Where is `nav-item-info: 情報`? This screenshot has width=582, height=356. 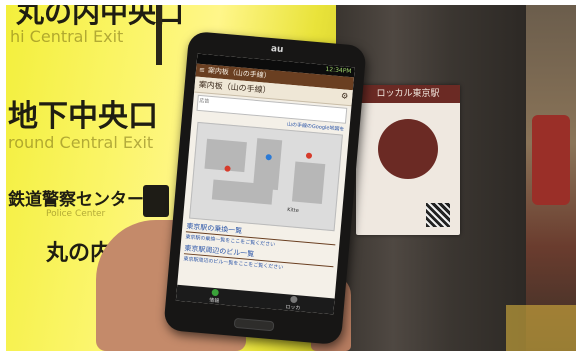
nav-item-info: 情報 is located at coordinates (214, 296).